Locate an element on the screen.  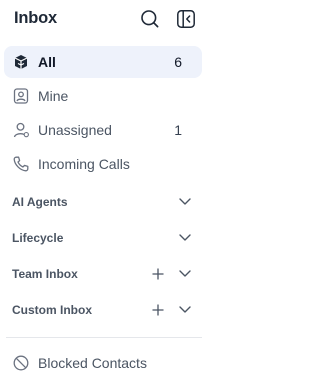
section-ai-agents: AI Agents is located at coordinates (104, 202).